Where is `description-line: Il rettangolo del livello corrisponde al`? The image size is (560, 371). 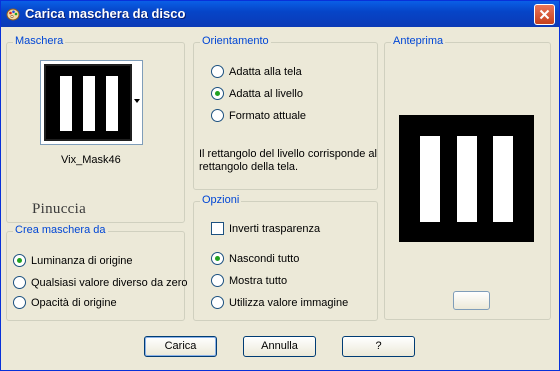
description-line: Il rettangolo del livello corrisponde al is located at coordinates (288, 154).